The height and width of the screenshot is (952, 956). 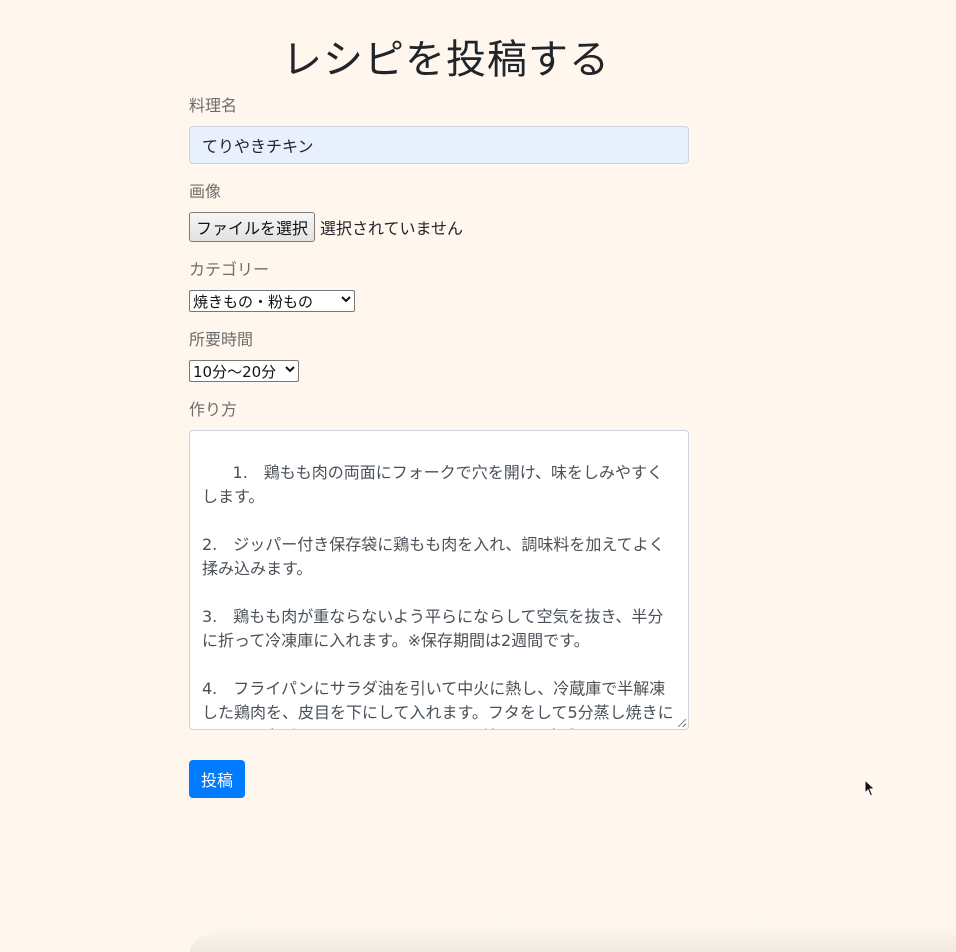 I want to click on mouse-pointer-icon, so click(x=870, y=788).